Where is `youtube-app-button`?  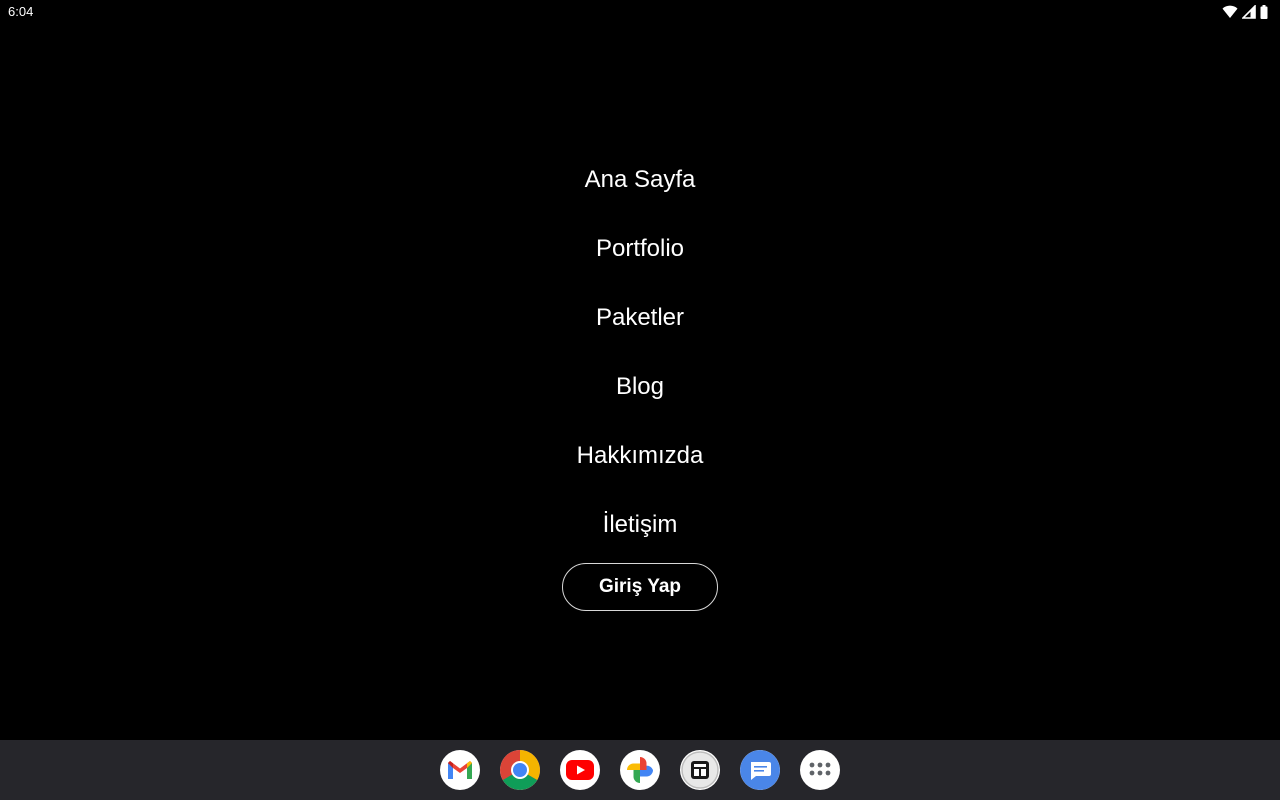
youtube-app-button is located at coordinates (580, 770).